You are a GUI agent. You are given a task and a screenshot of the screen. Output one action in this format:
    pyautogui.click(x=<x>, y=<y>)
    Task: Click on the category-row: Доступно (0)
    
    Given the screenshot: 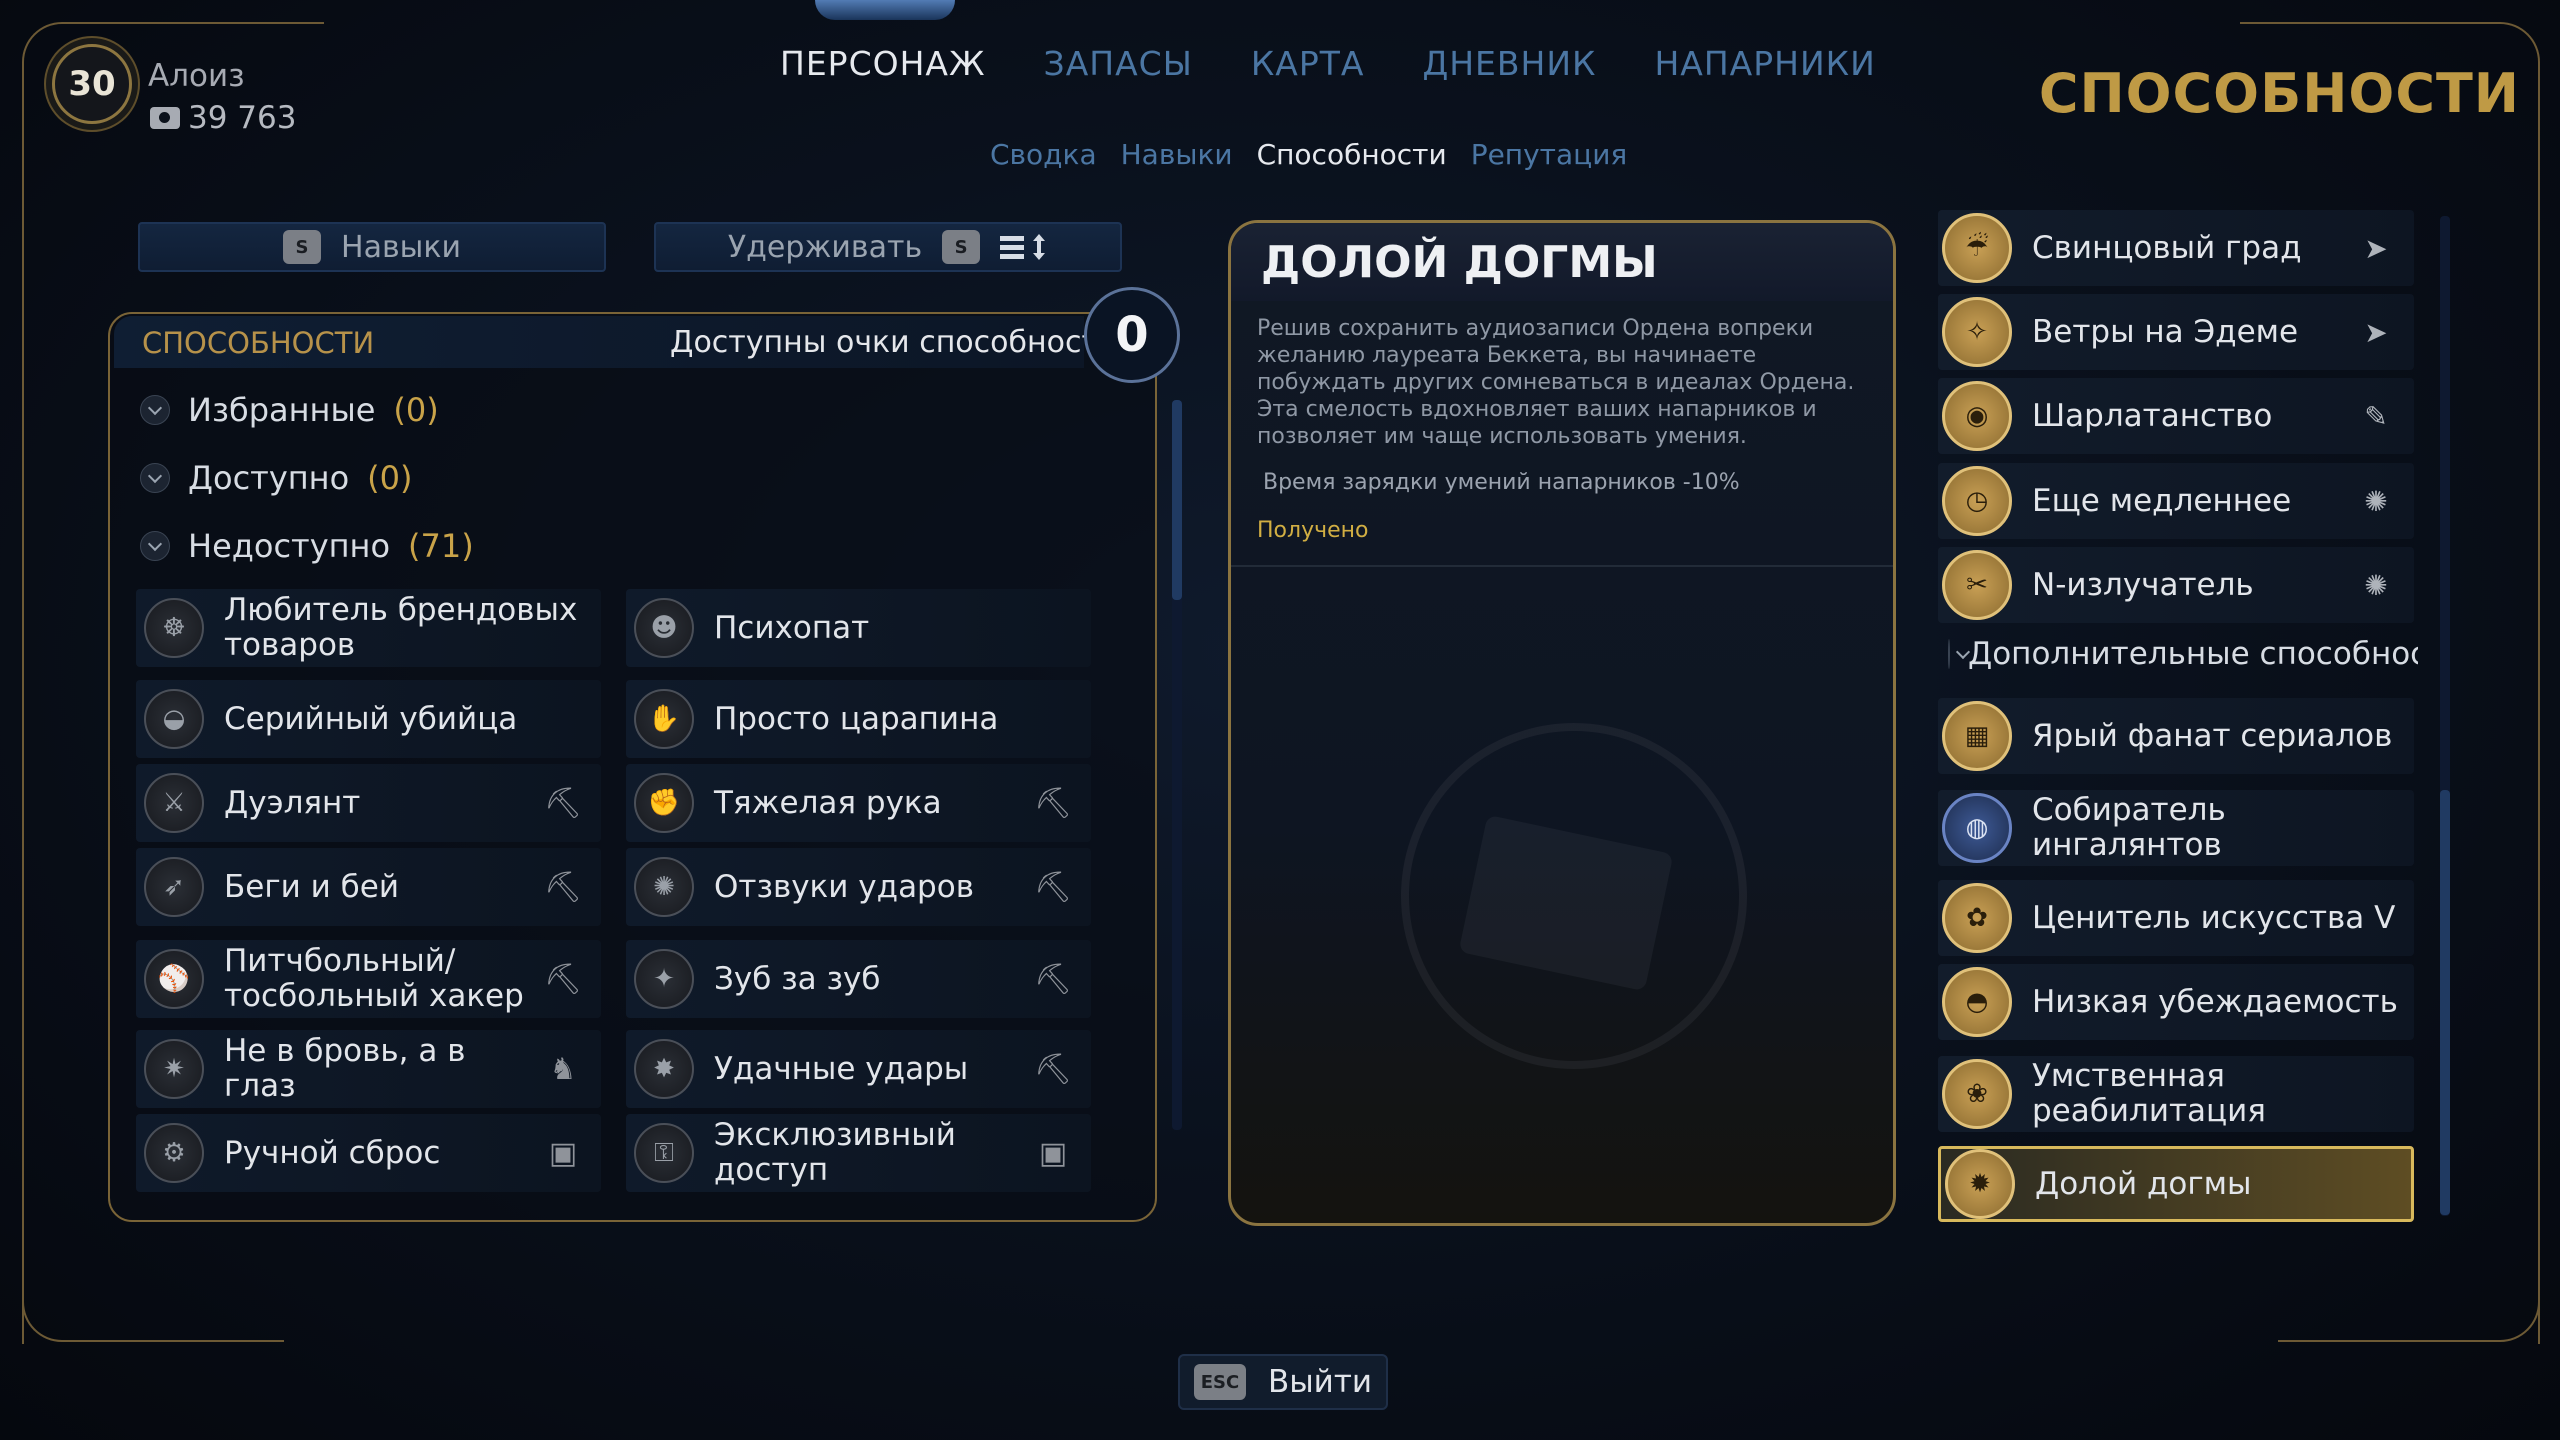 What is the action you would take?
    pyautogui.click(x=276, y=478)
    